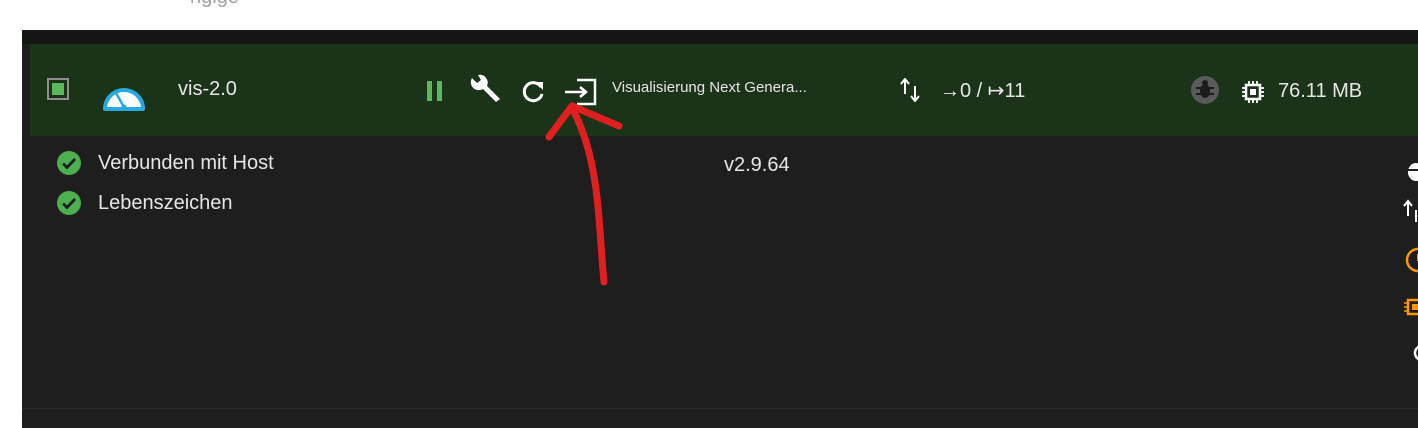  What do you see at coordinates (1205, 90) in the screenshot?
I see `bug-icon` at bounding box center [1205, 90].